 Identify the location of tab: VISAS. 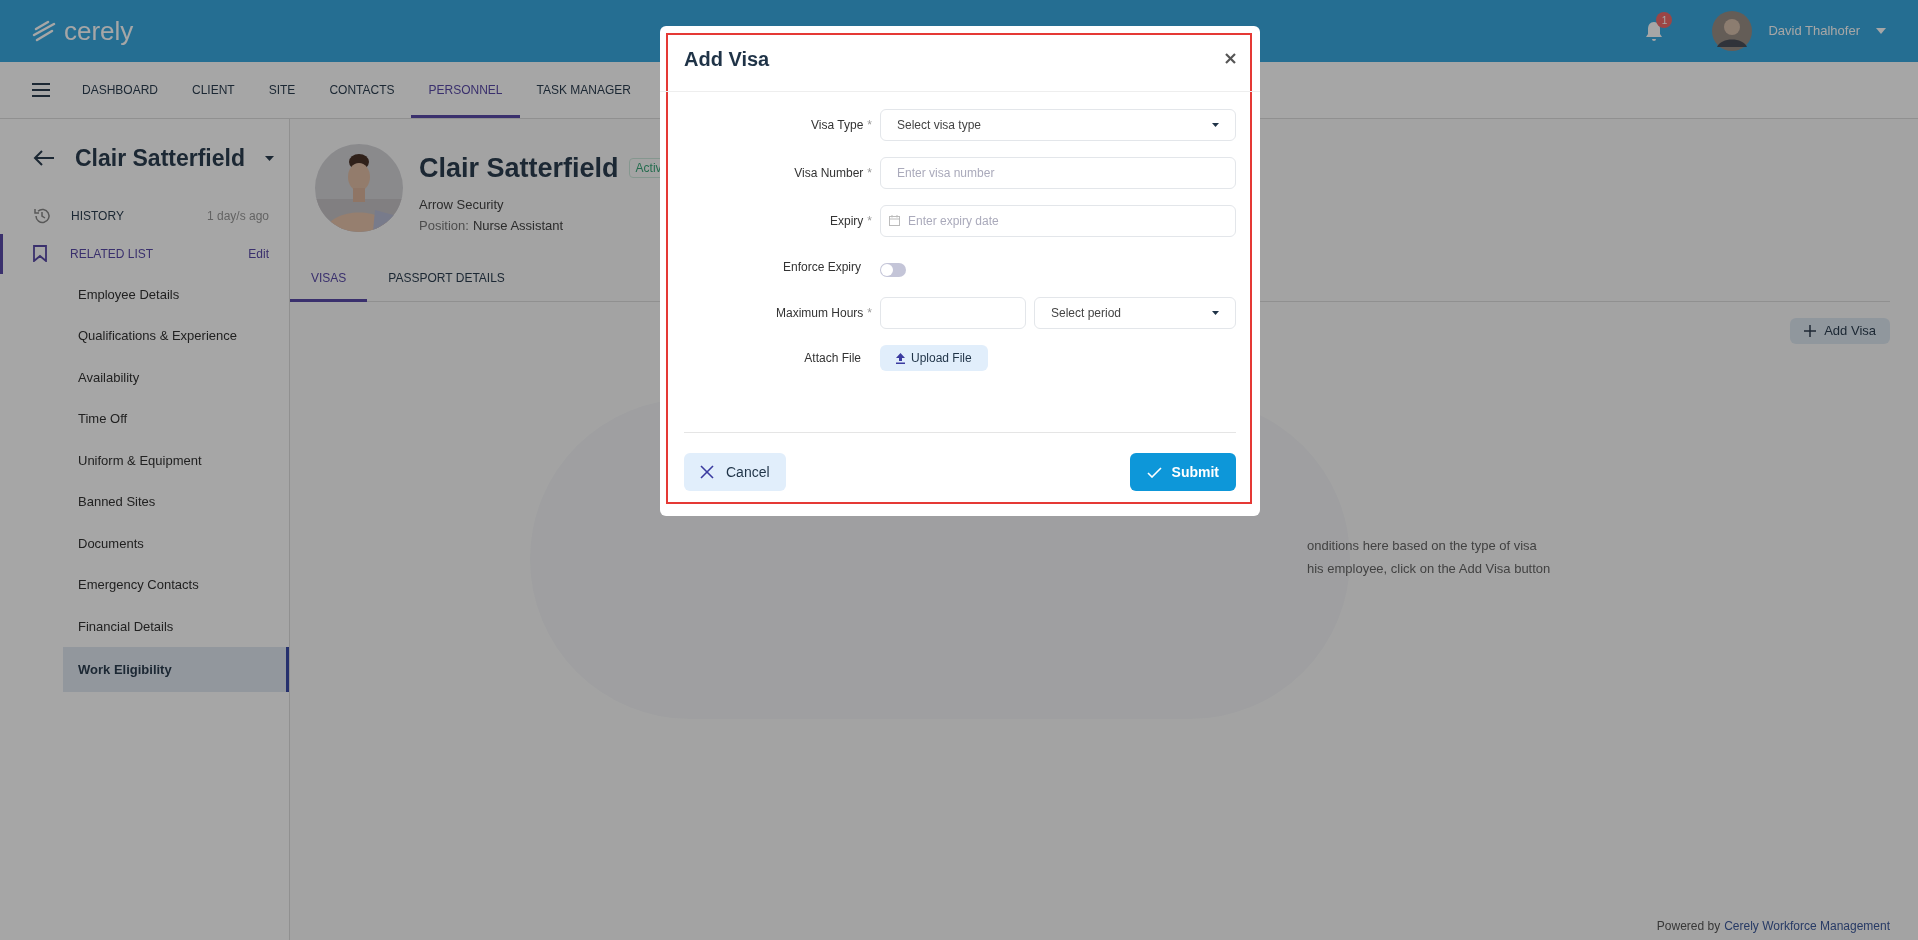
(329, 279).